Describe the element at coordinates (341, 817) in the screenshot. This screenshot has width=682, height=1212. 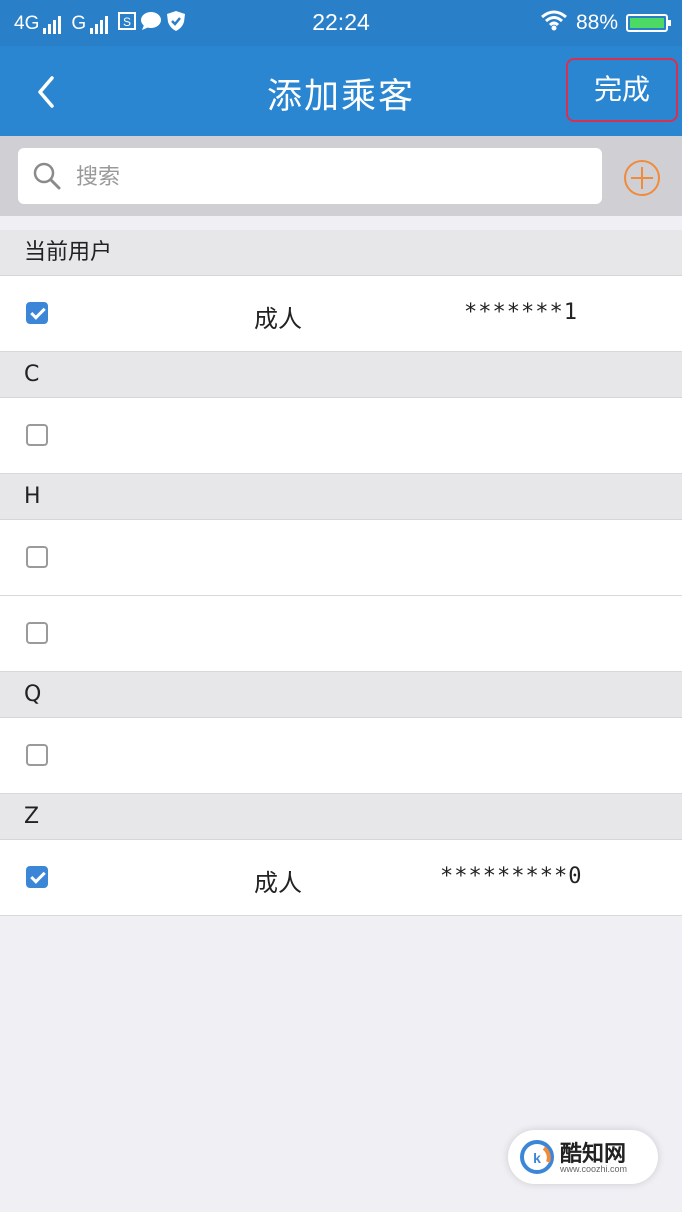
I see `section-header-z: Z` at that location.